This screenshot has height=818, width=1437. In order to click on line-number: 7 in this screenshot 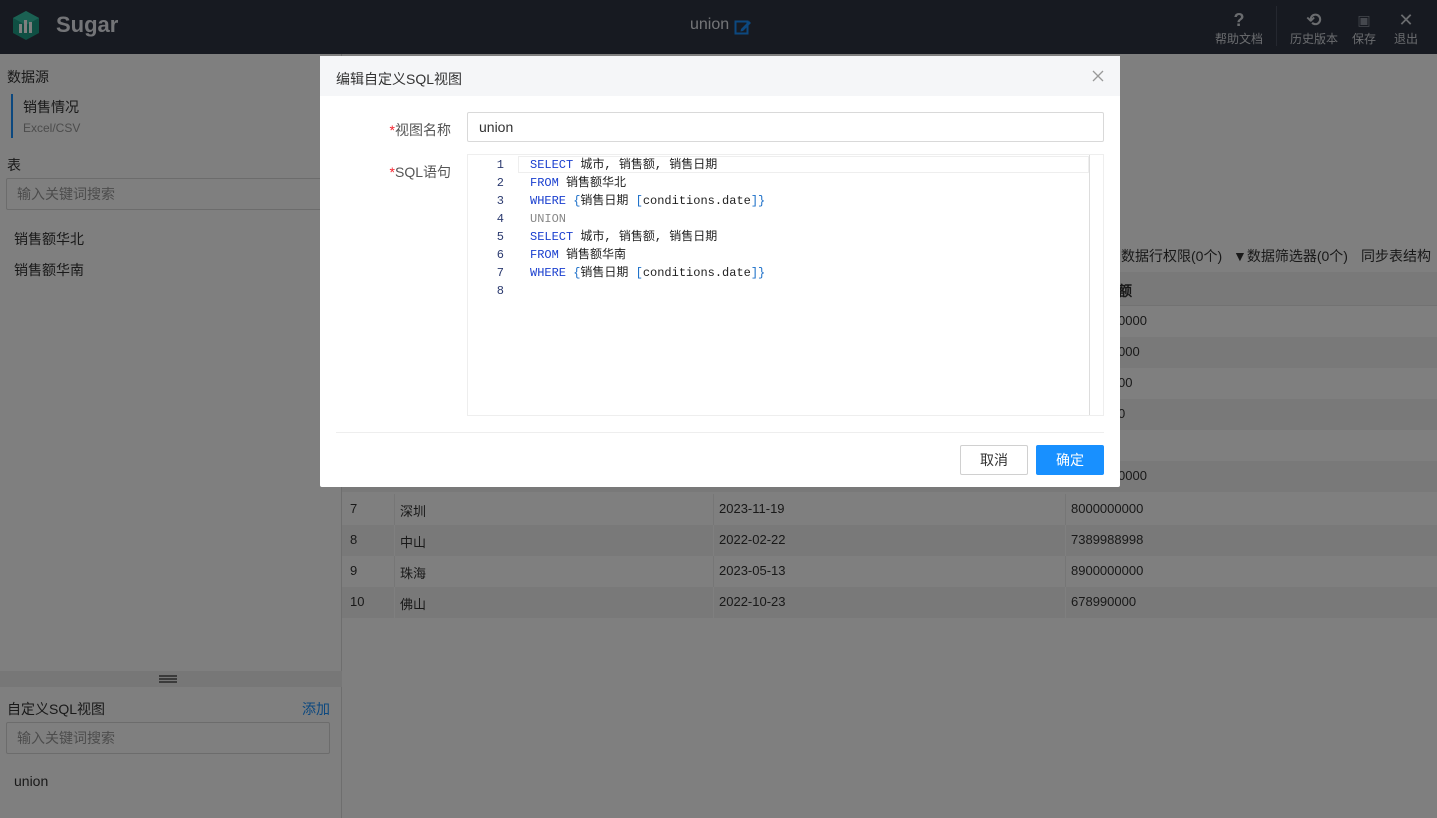, I will do `click(500, 273)`.